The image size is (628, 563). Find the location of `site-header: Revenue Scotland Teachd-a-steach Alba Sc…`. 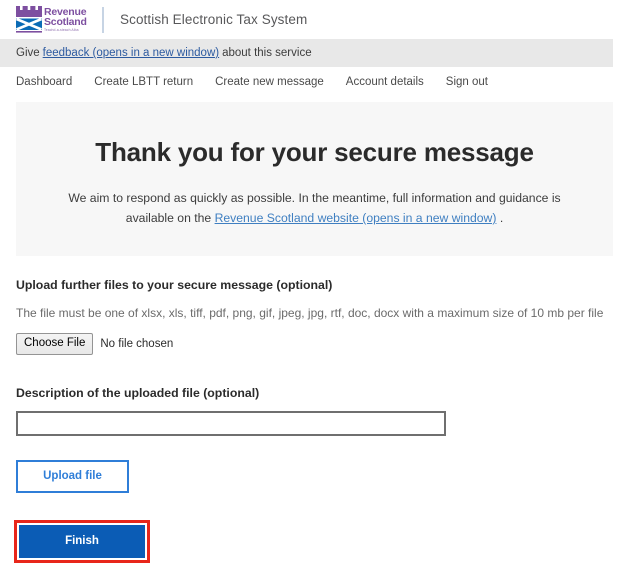

site-header: Revenue Scotland Teachd-a-steach Alba Sc… is located at coordinates (314, 19).